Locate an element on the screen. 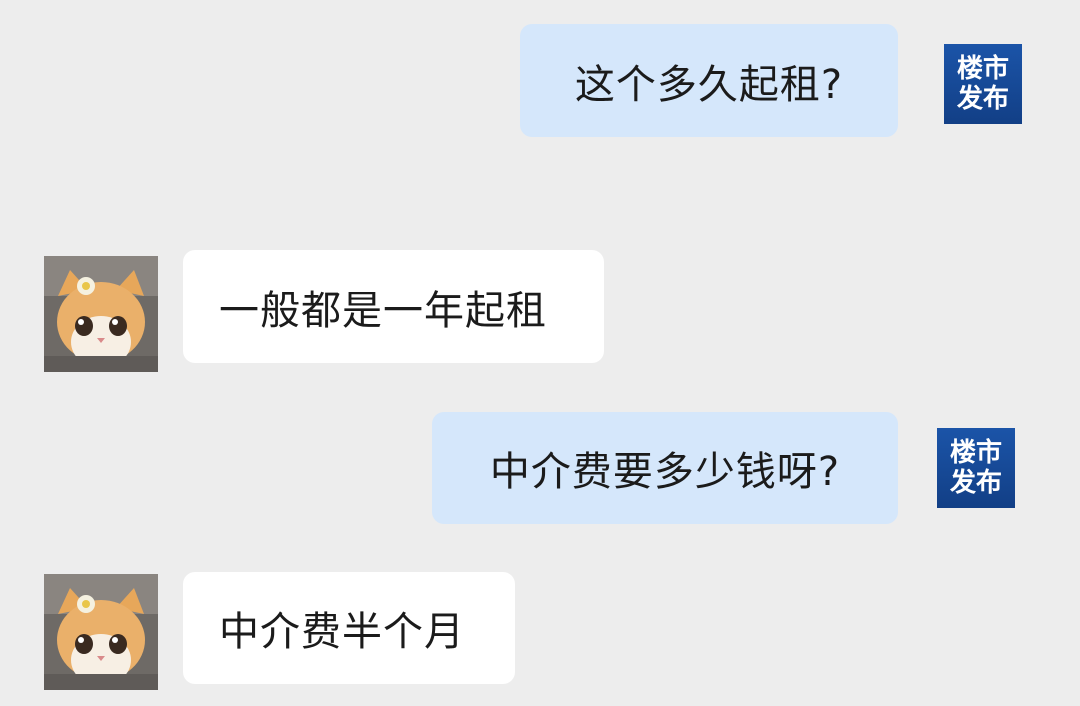  message-text: 一般都是一年起租 is located at coordinates (383, 310).